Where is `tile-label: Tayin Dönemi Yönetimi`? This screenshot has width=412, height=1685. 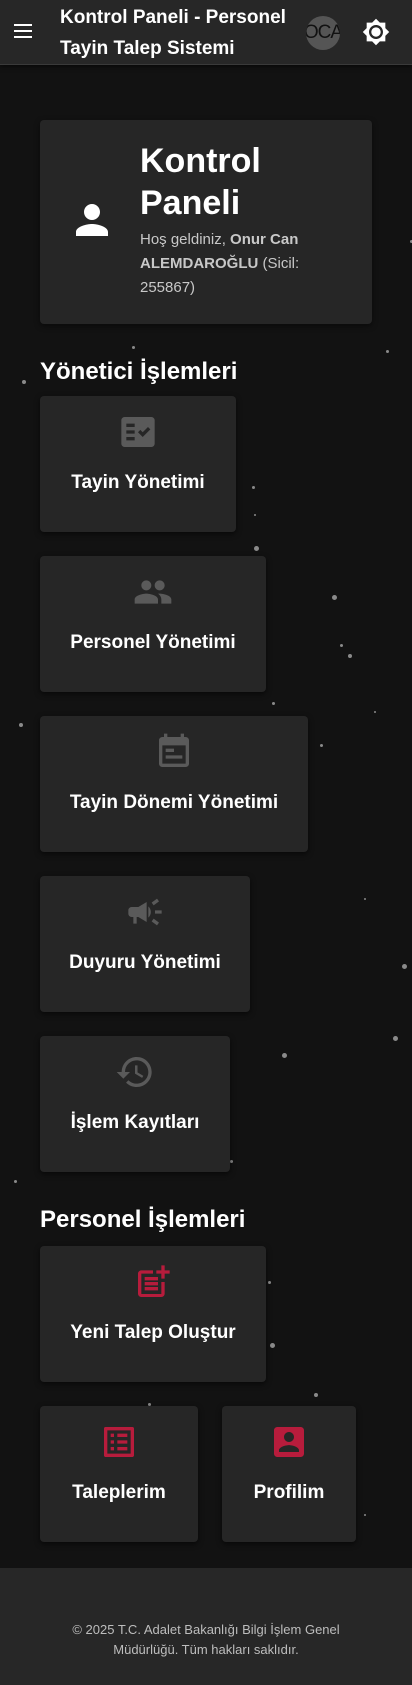 tile-label: Tayin Dönemi Yönetimi is located at coordinates (174, 802).